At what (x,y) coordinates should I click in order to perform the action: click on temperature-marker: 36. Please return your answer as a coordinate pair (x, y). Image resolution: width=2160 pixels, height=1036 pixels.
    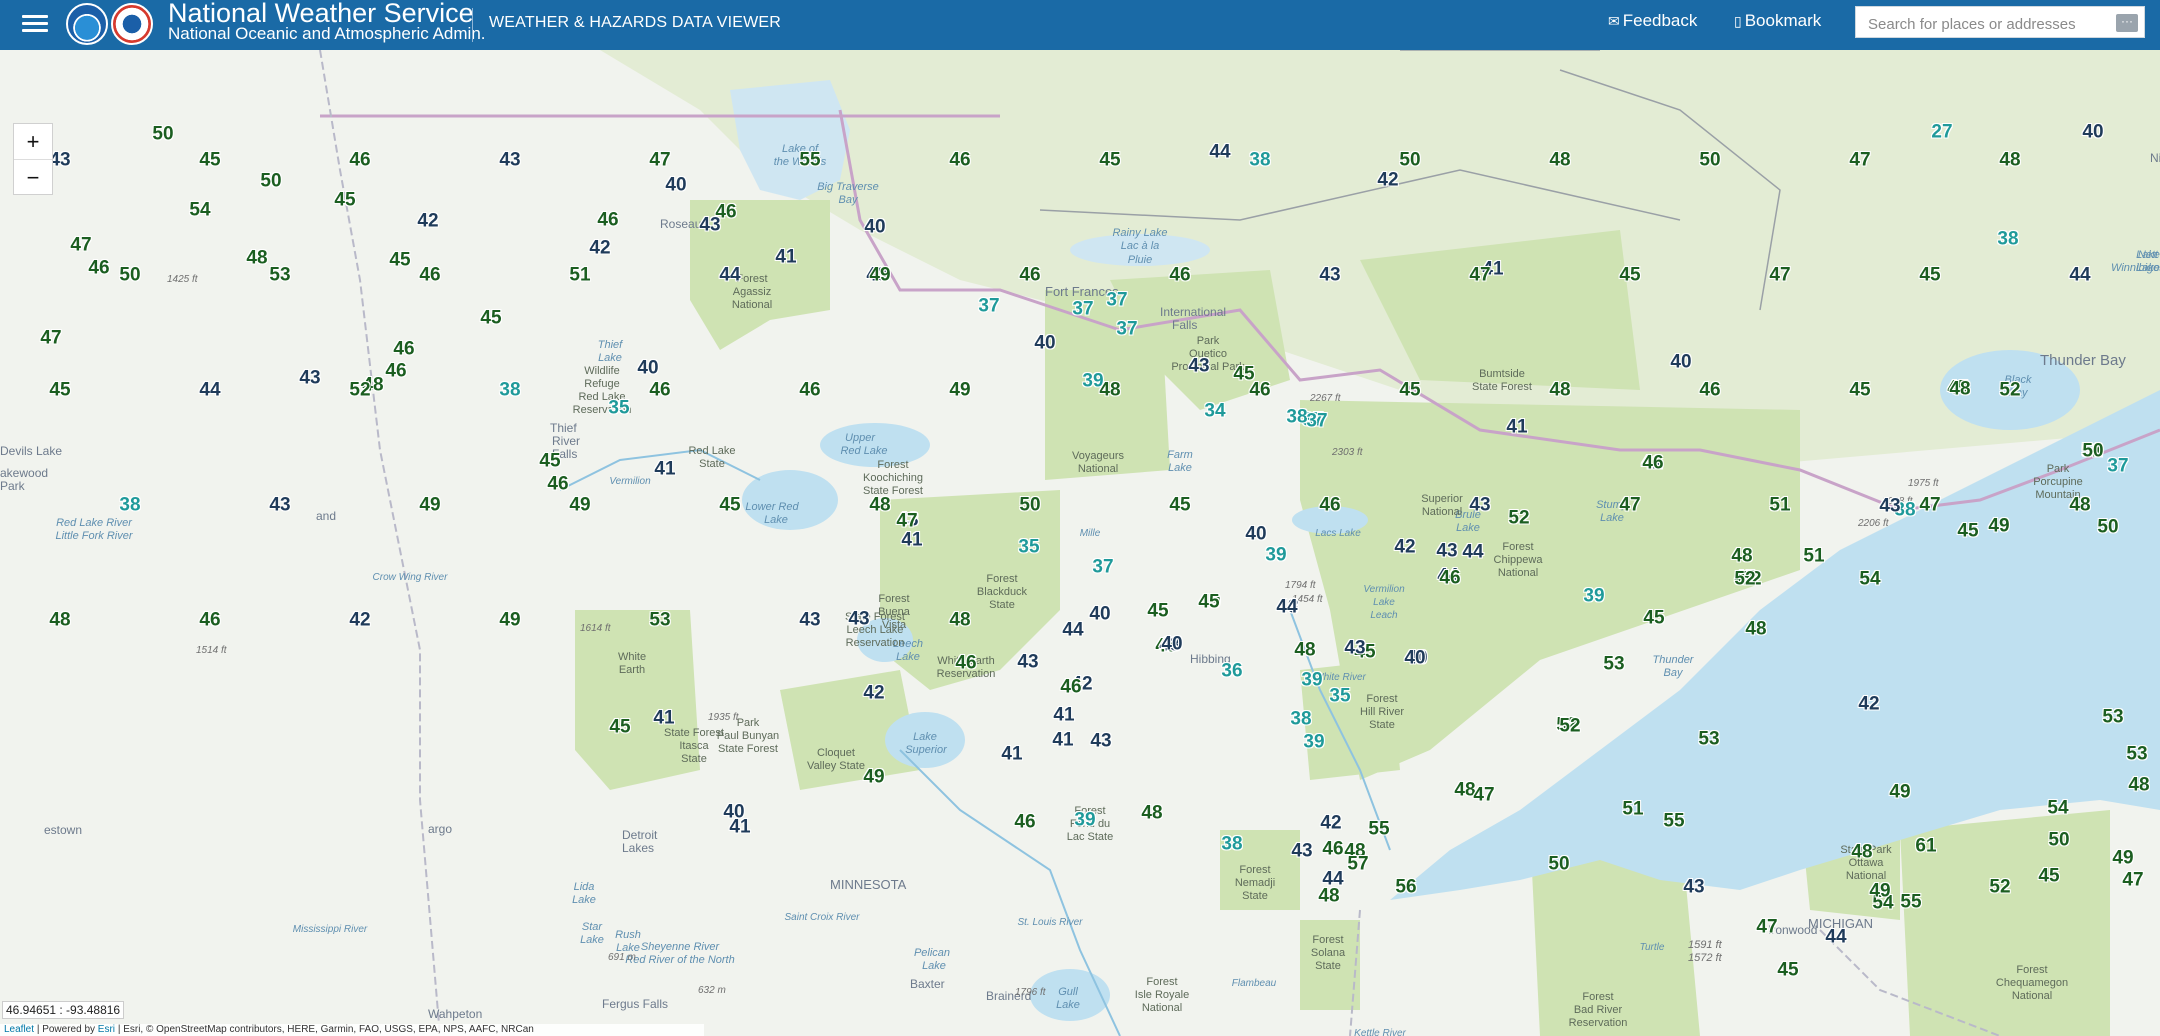
    Looking at the image, I should click on (1231, 671).